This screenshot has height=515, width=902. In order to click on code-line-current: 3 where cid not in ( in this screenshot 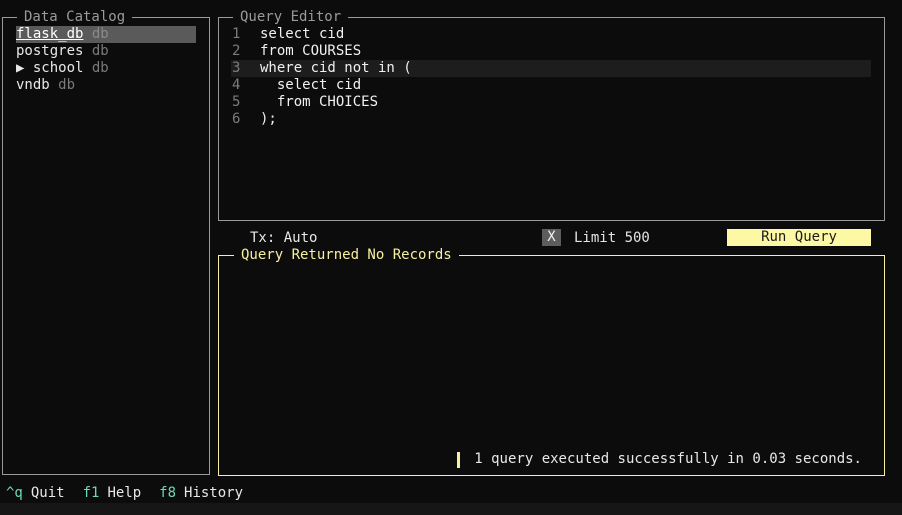, I will do `click(551, 68)`.